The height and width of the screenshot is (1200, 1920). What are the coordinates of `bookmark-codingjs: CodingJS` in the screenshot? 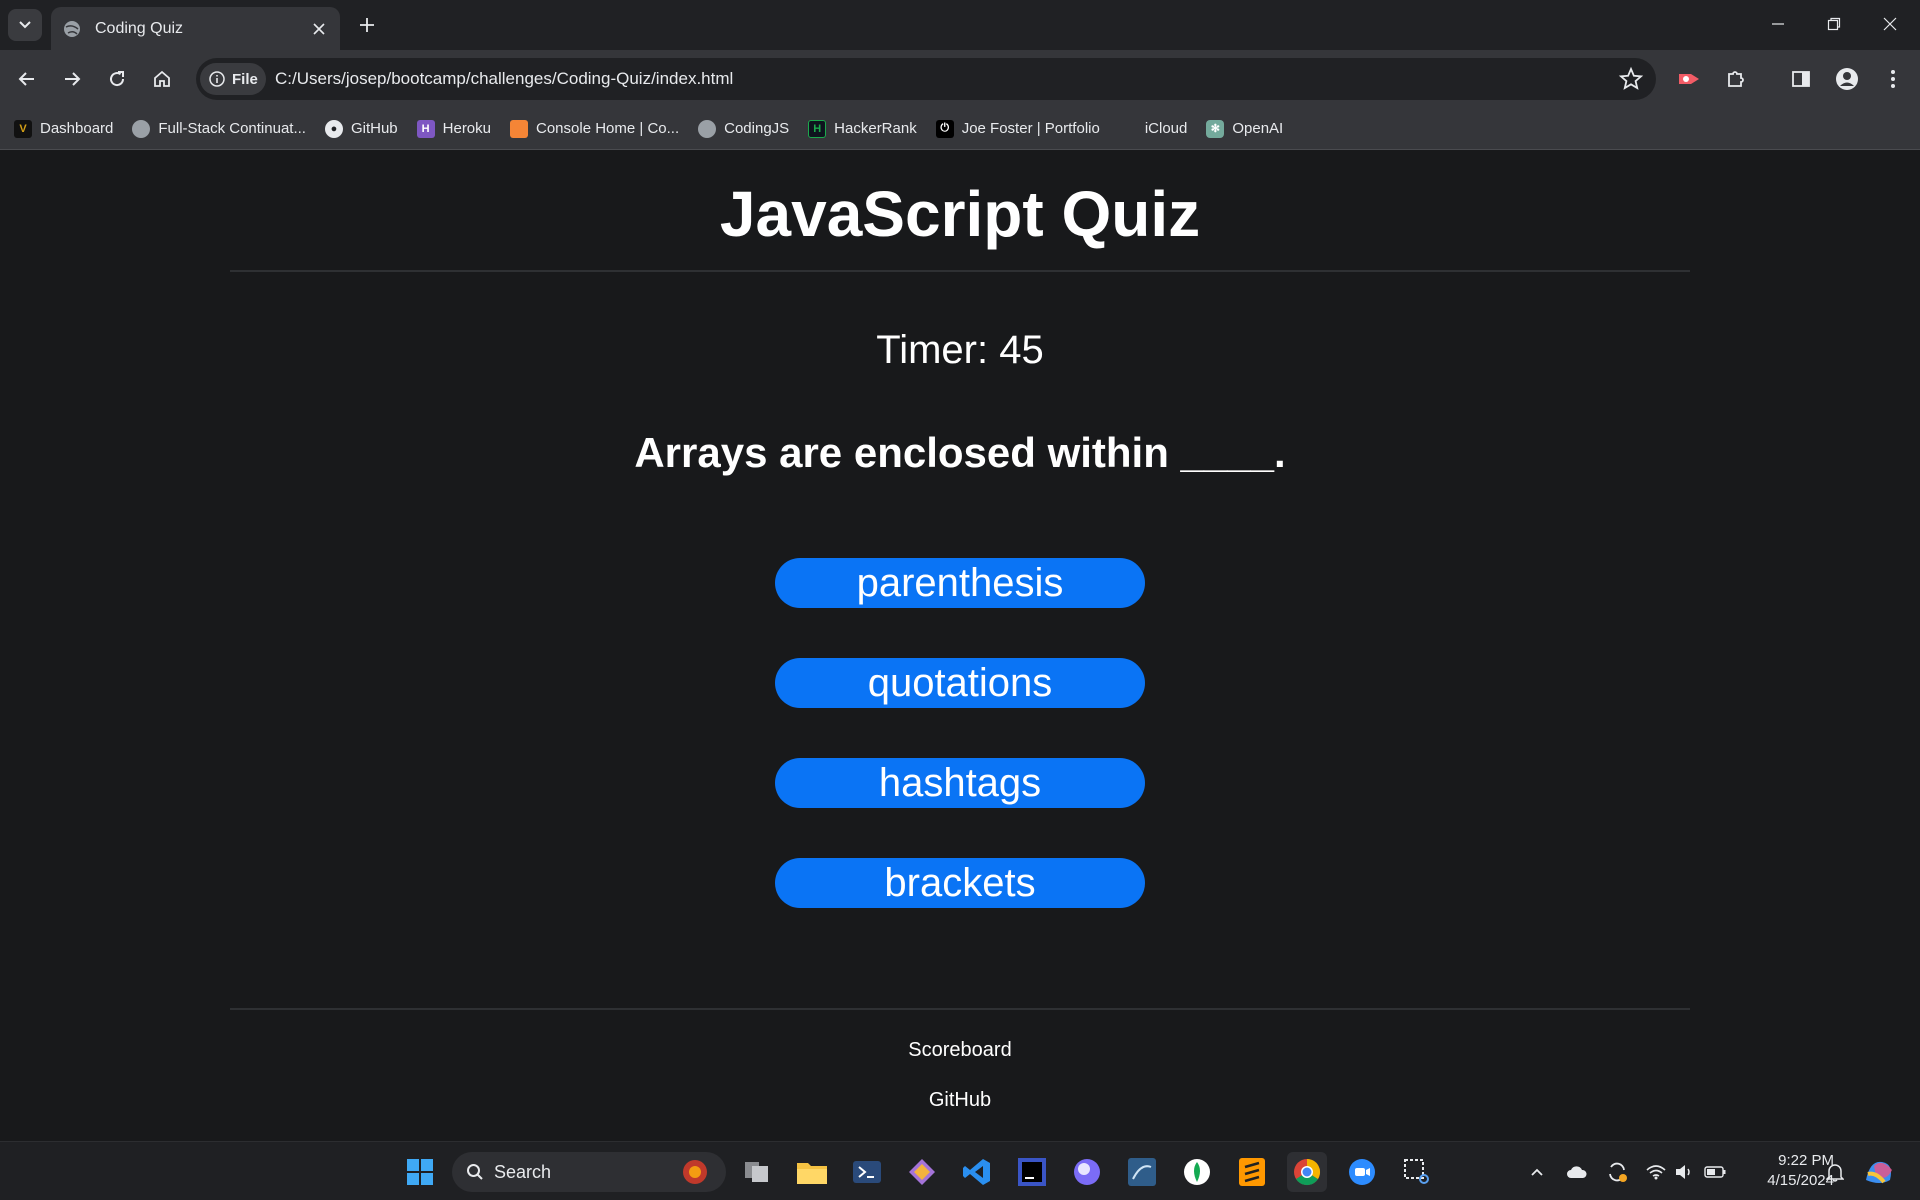 It's located at (743, 128).